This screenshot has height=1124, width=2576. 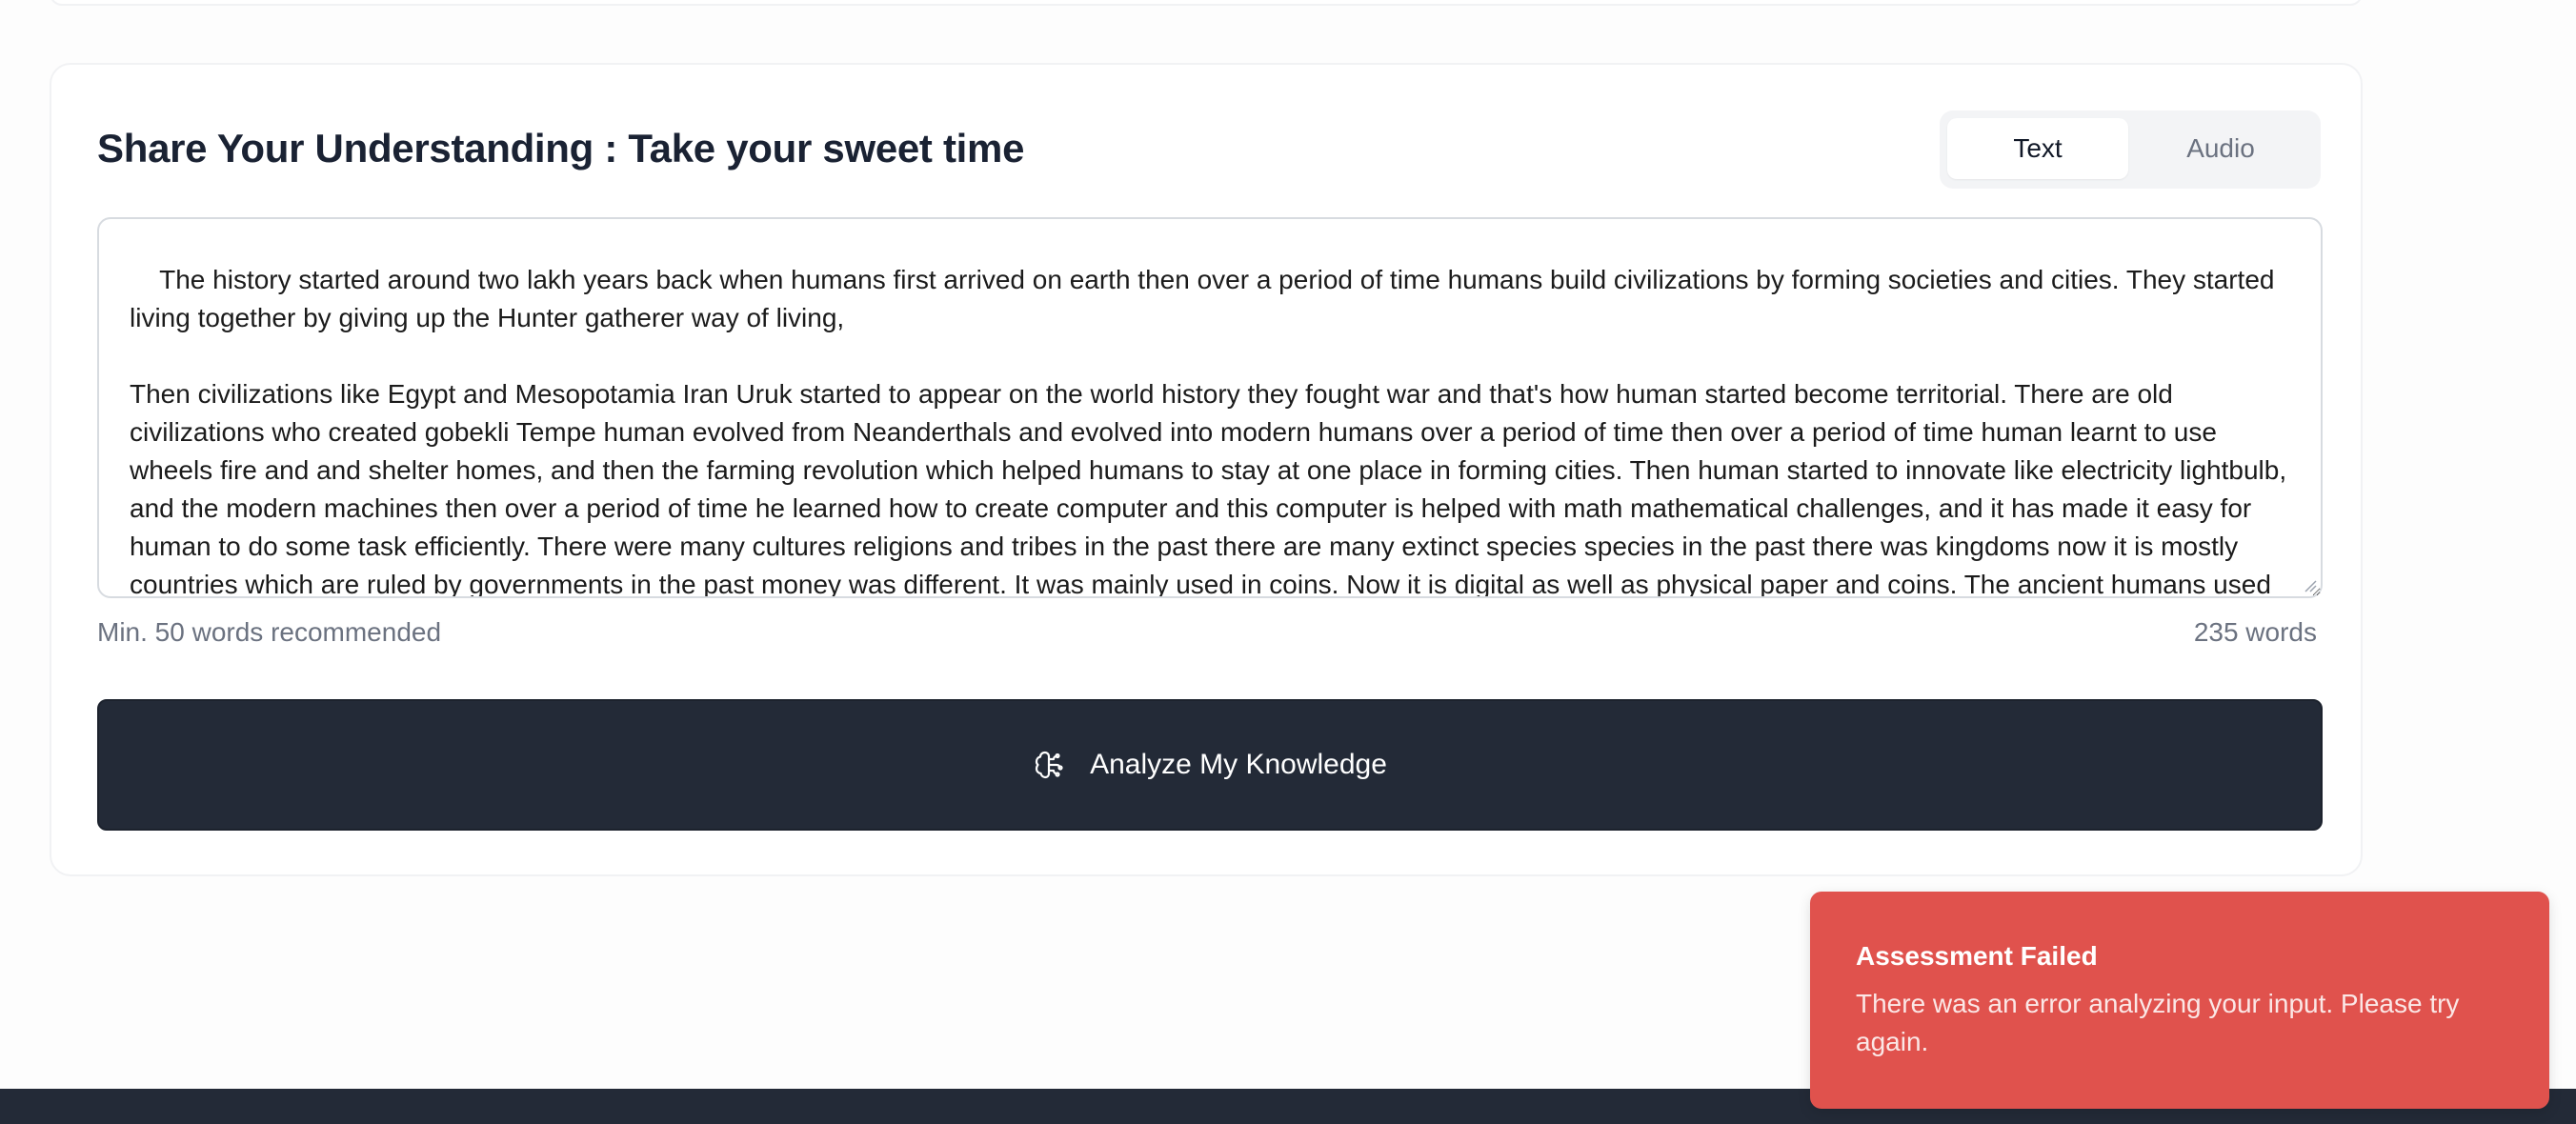 I want to click on resize-handle-icon, so click(x=2310, y=586).